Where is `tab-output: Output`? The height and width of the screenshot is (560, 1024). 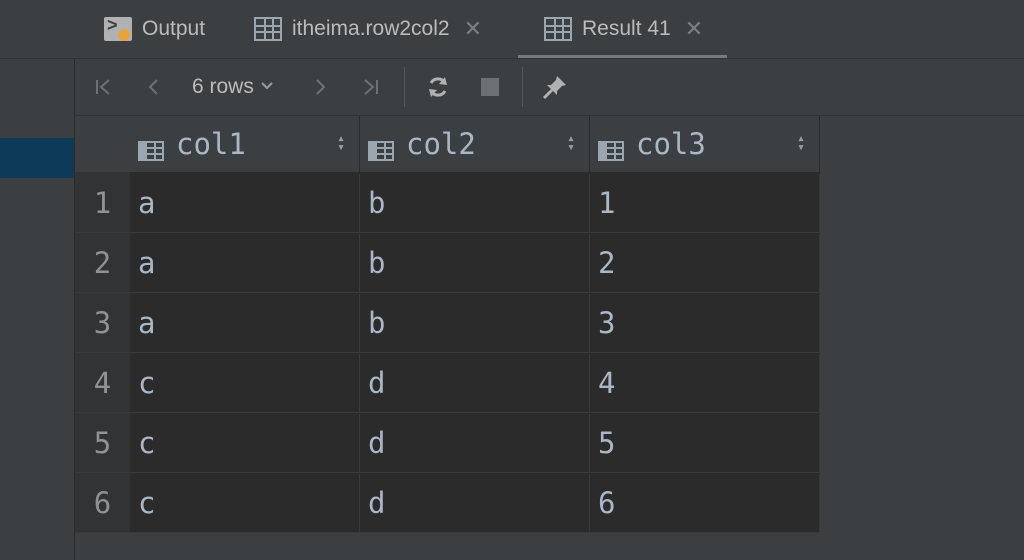
tab-output: Output is located at coordinates (154, 29).